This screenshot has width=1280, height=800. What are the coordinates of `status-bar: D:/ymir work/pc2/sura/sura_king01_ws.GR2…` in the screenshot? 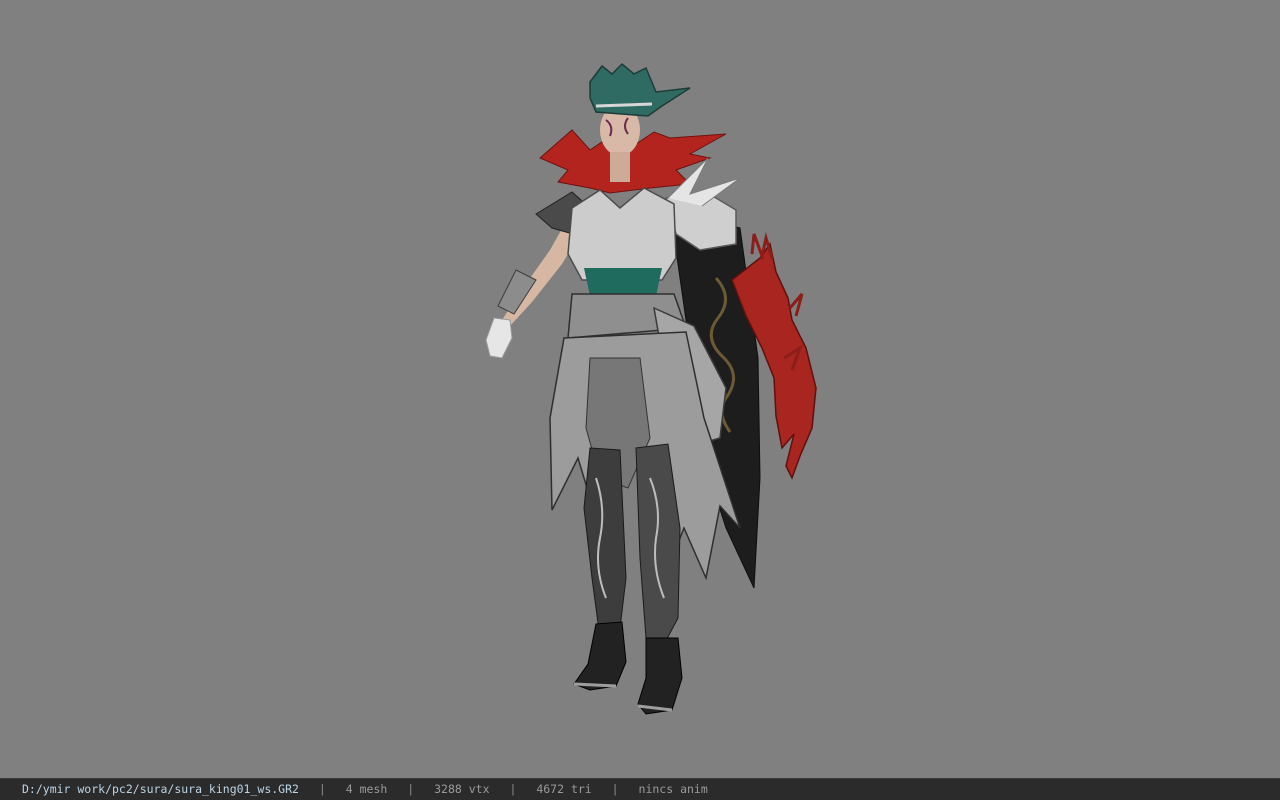 It's located at (640, 789).